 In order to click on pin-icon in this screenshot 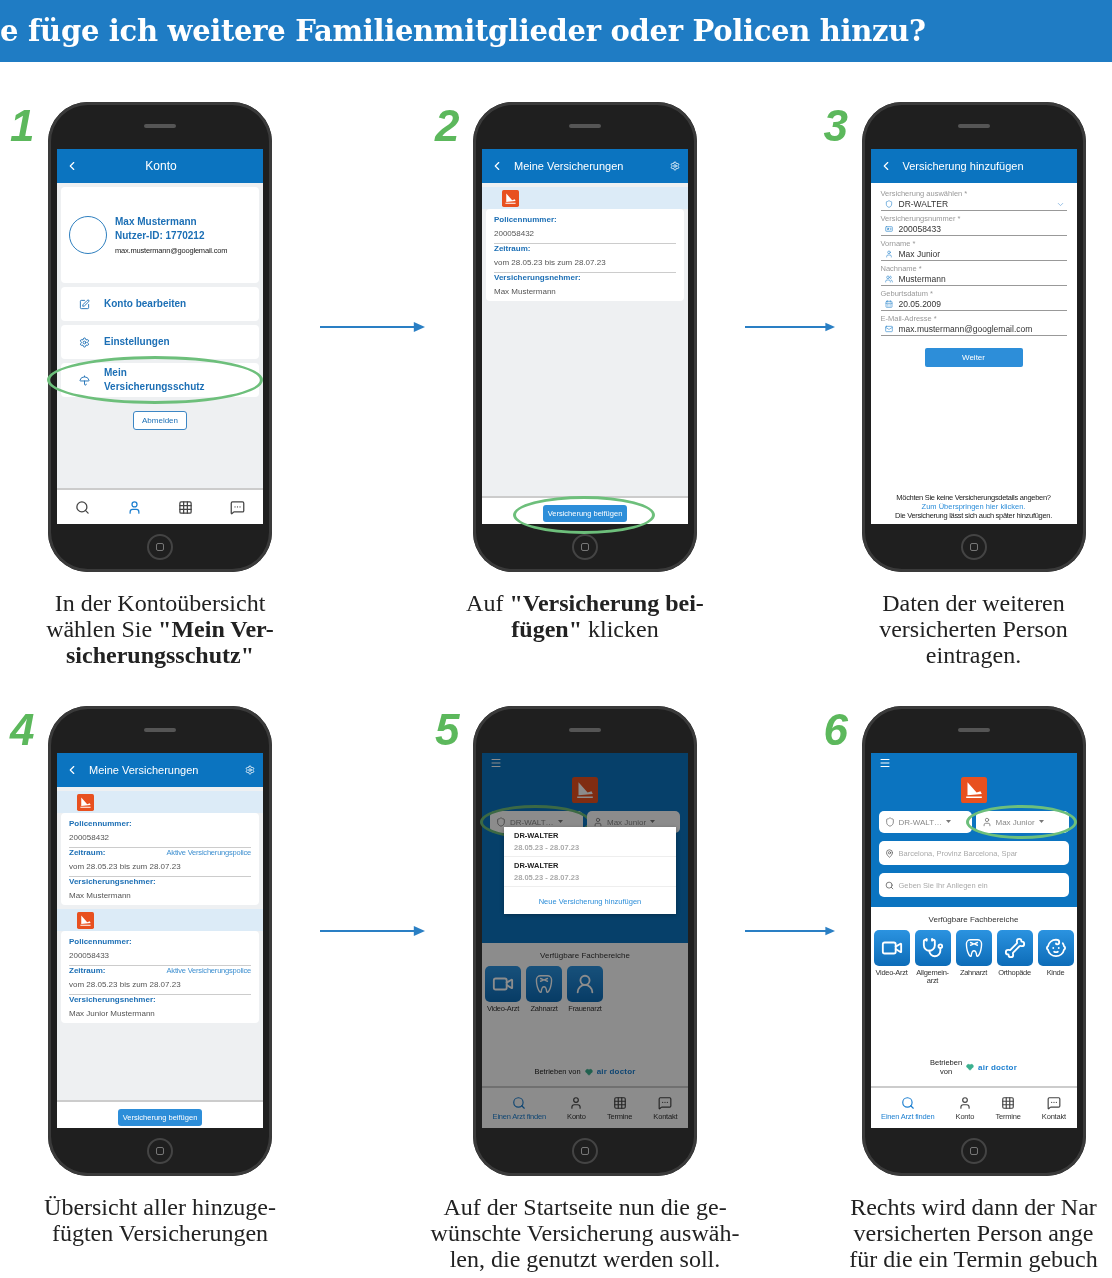, I will do `click(889, 853)`.